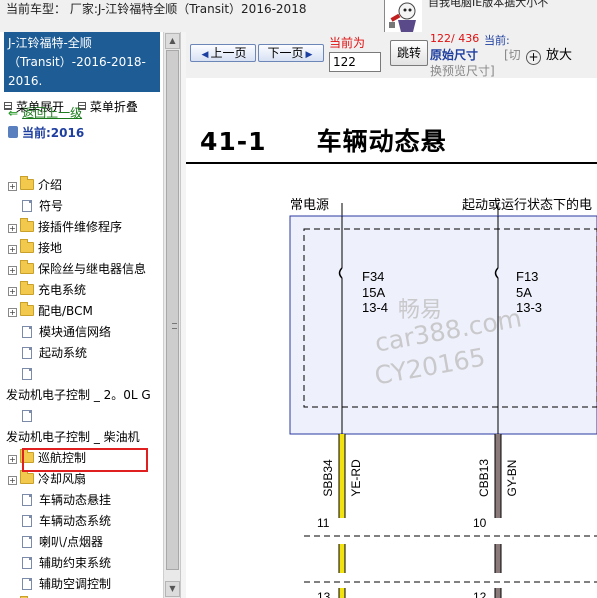 The height and width of the screenshot is (598, 597). What do you see at coordinates (285, 53) in the screenshot?
I see `next-page-label: 下一页` at bounding box center [285, 53].